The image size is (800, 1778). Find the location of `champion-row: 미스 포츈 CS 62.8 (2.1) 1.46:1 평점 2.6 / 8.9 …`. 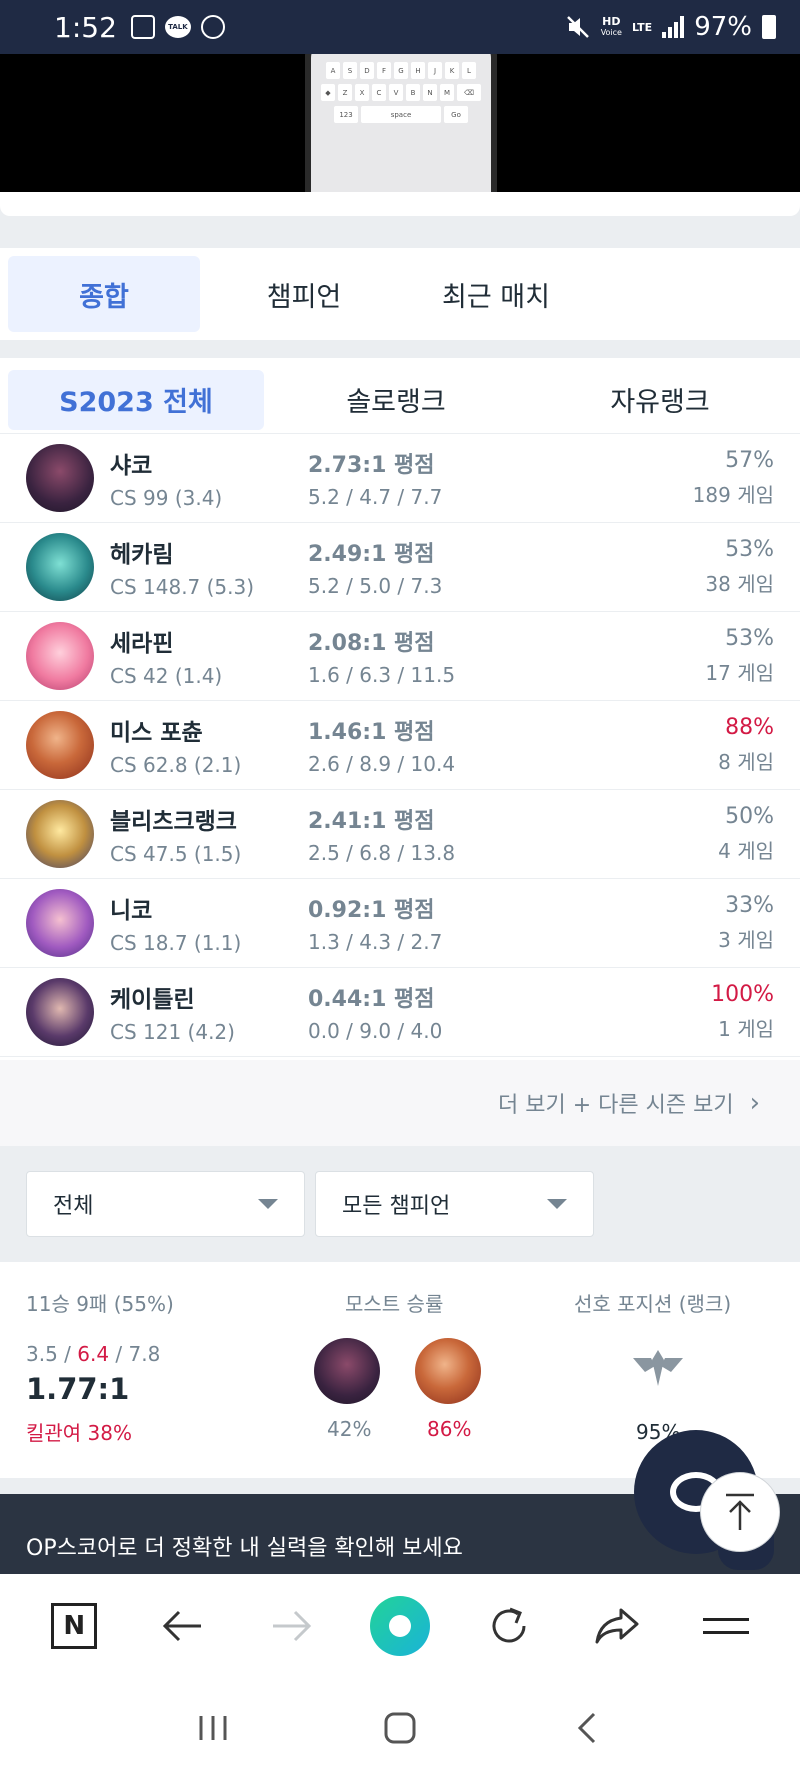

champion-row: 미스 포츈 CS 62.8 (2.1) 1.46:1 평점 2.6 / 8.9 … is located at coordinates (400, 745).